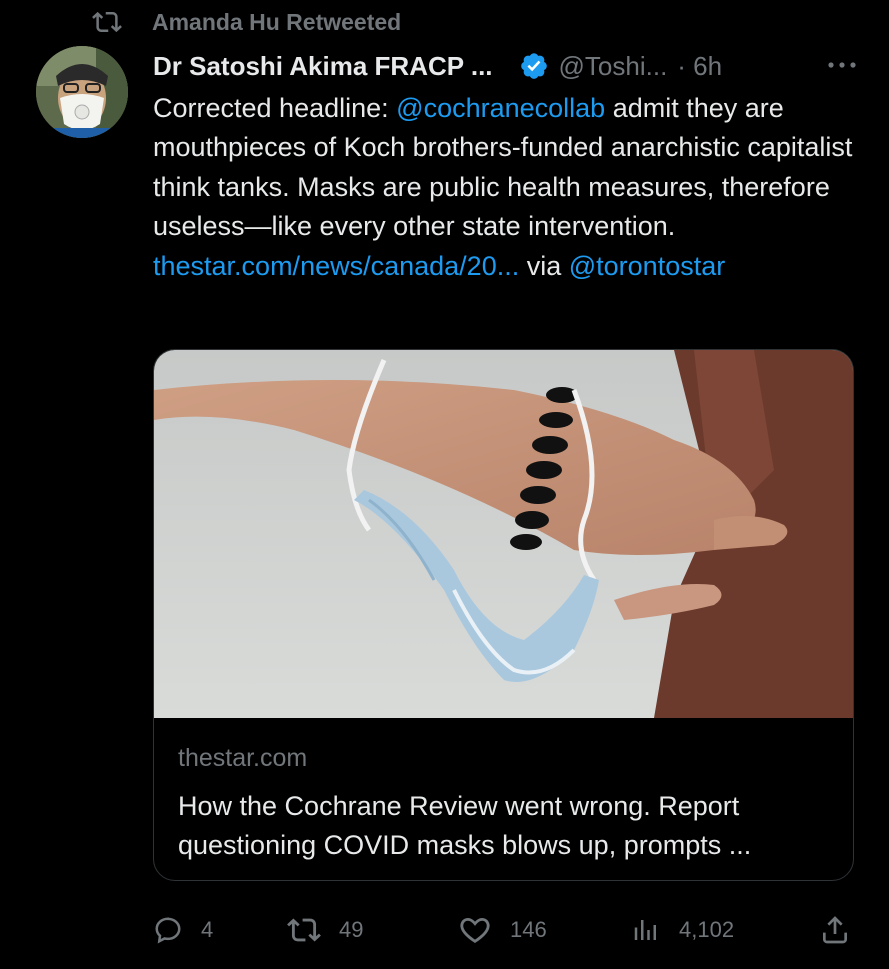 This screenshot has width=889, height=969. I want to click on social-context: Amanda Hu Retweeted, so click(246, 22).